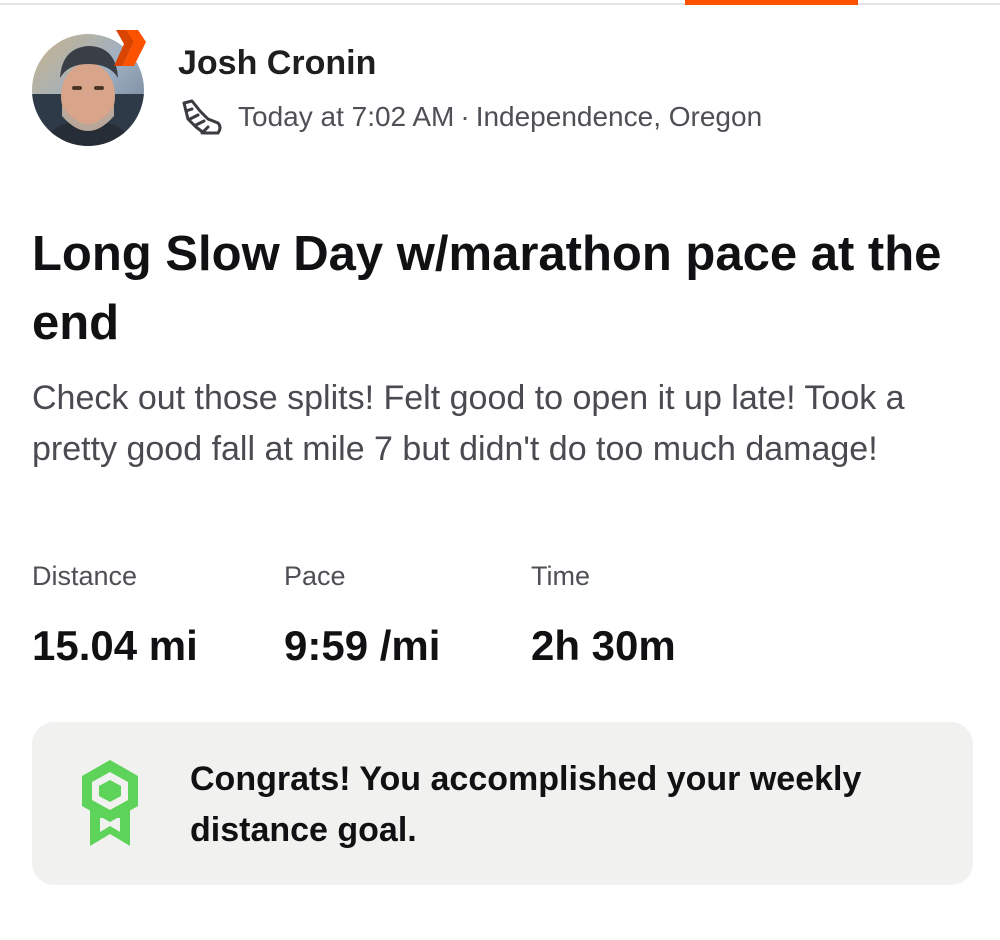  What do you see at coordinates (277, 63) in the screenshot?
I see `athlete-name: Josh Cronin` at bounding box center [277, 63].